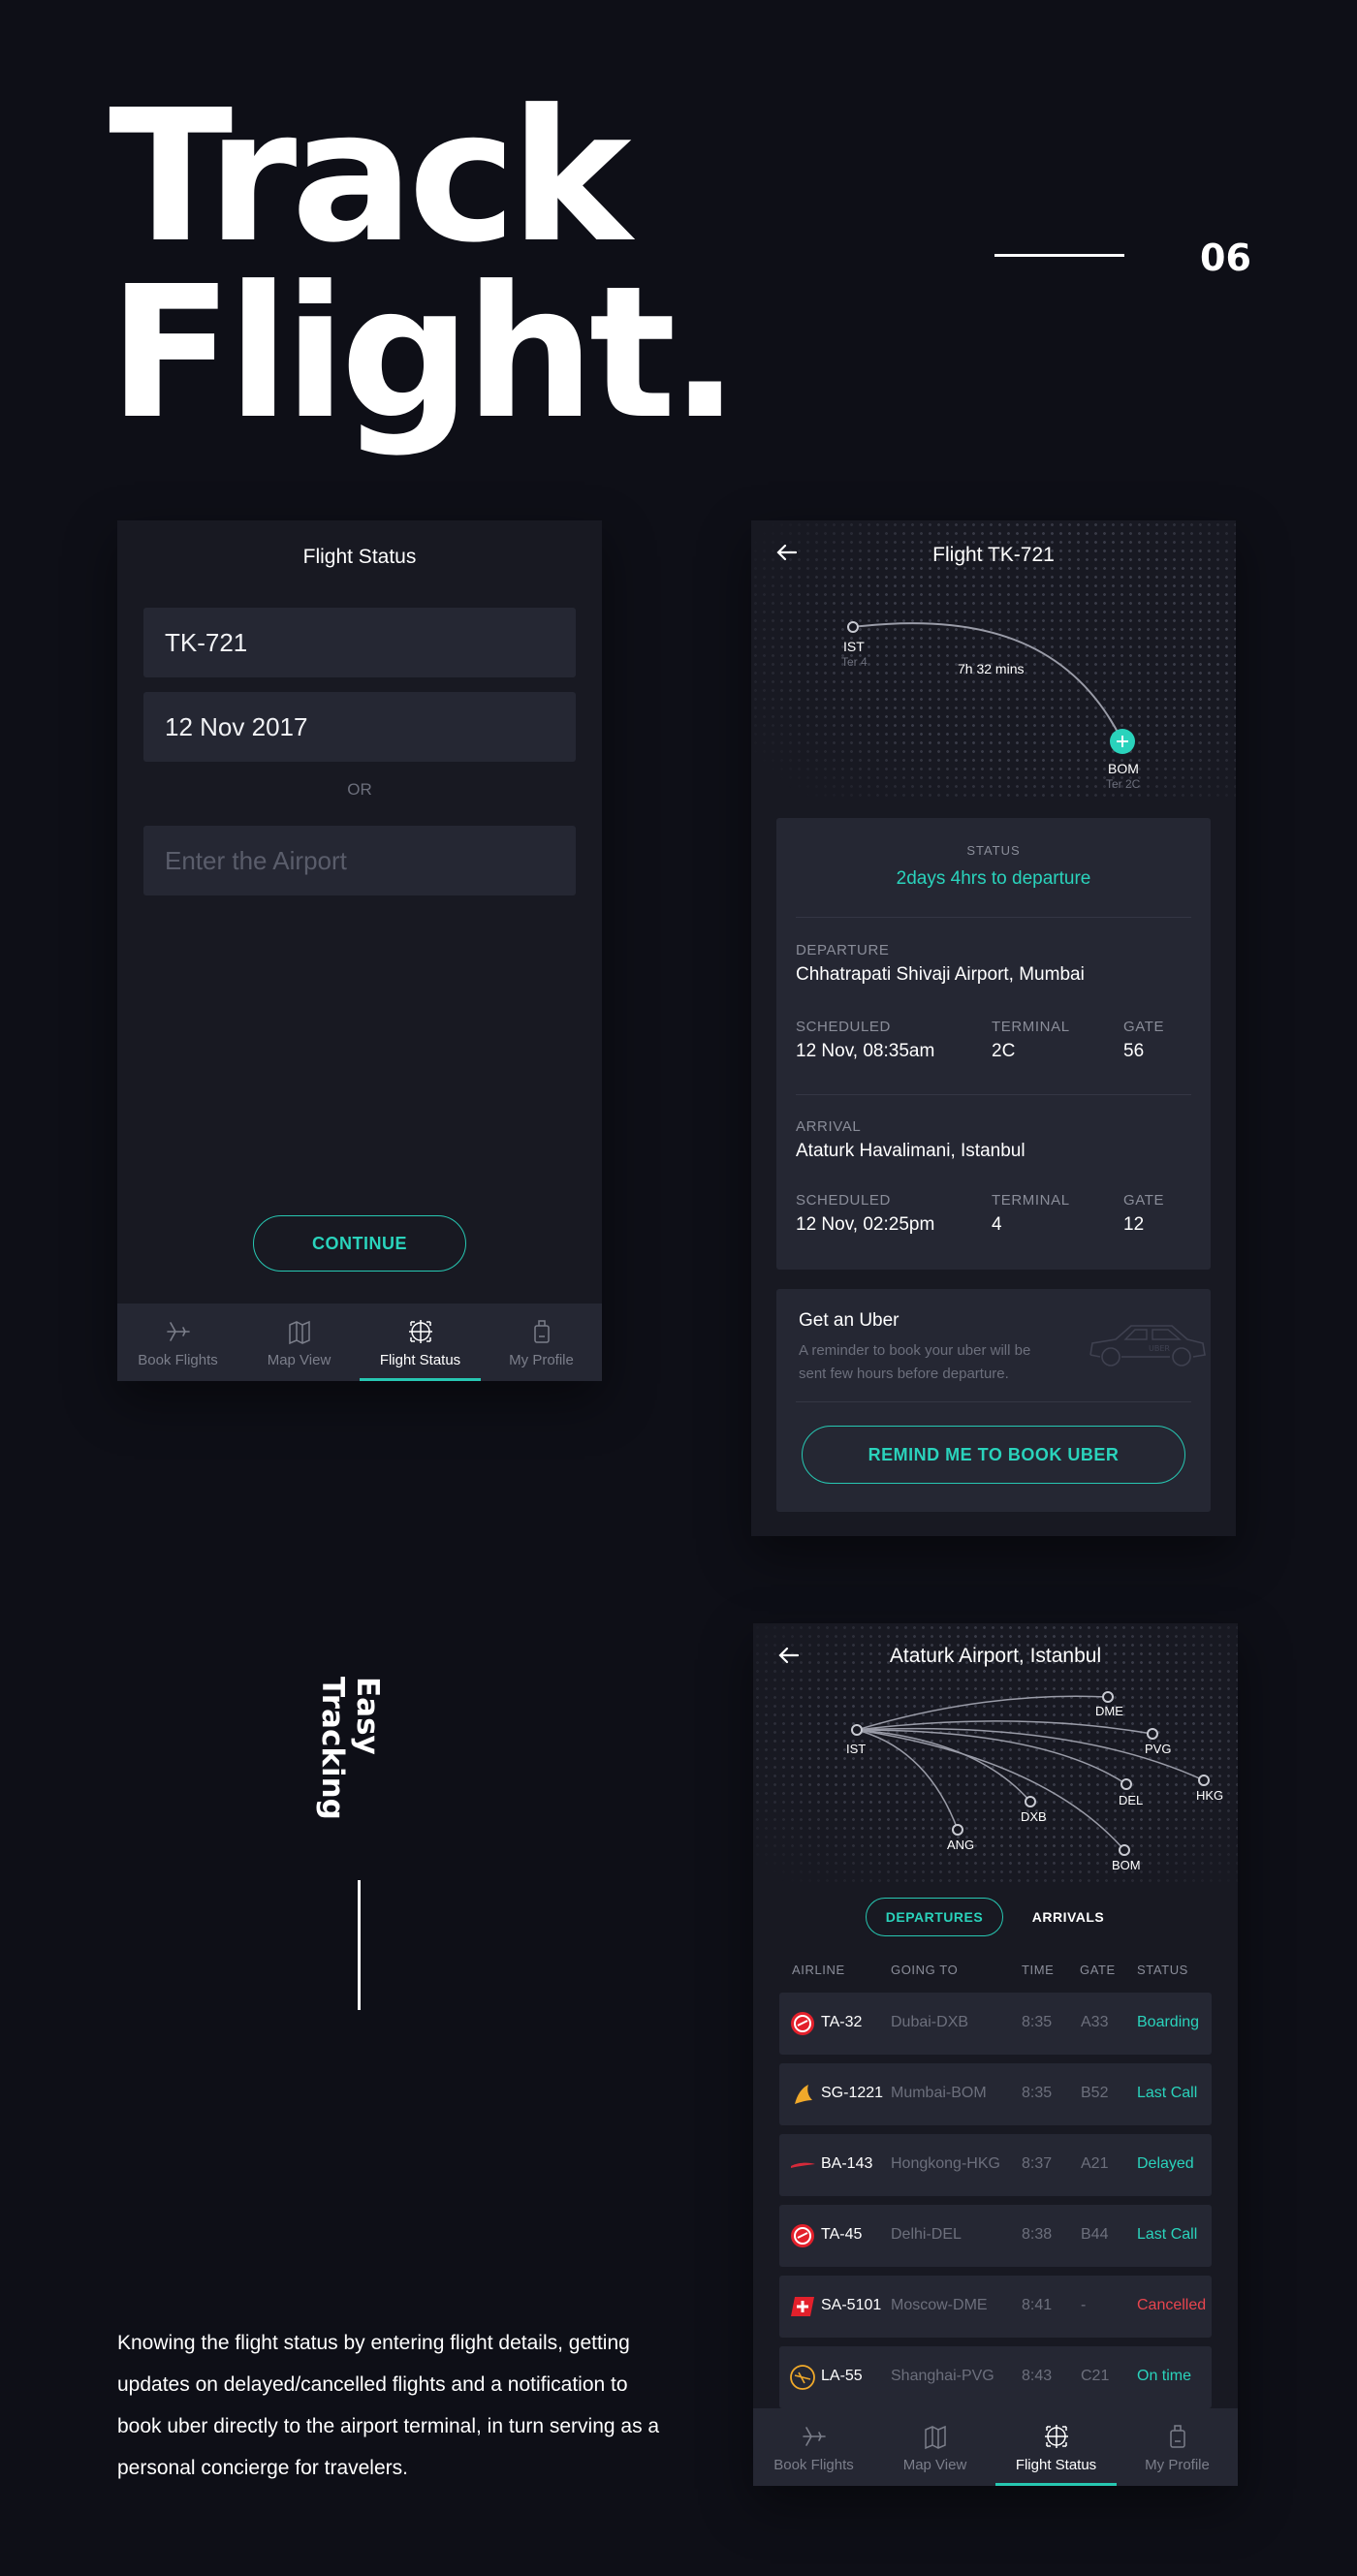 This screenshot has width=1357, height=2576. What do you see at coordinates (940, 974) in the screenshot?
I see `departure-airport: Chhatrapati Shivaji Airport, Mumbai` at bounding box center [940, 974].